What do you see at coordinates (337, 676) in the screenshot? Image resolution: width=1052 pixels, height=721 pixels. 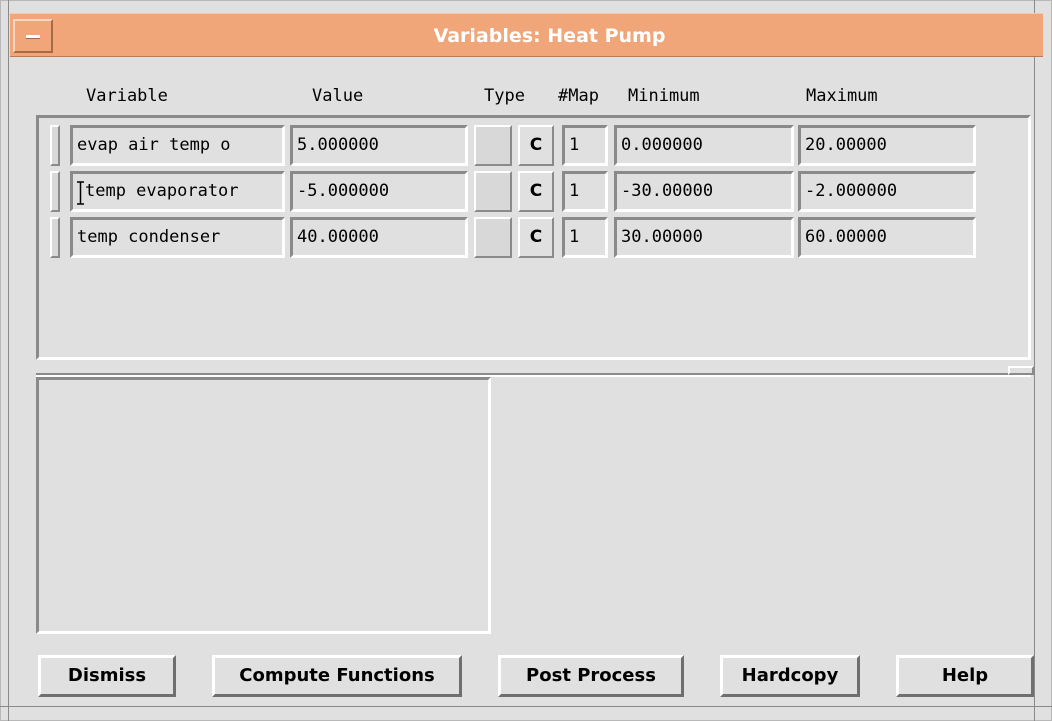 I see `compute-functions-button: Compute Functions` at bounding box center [337, 676].